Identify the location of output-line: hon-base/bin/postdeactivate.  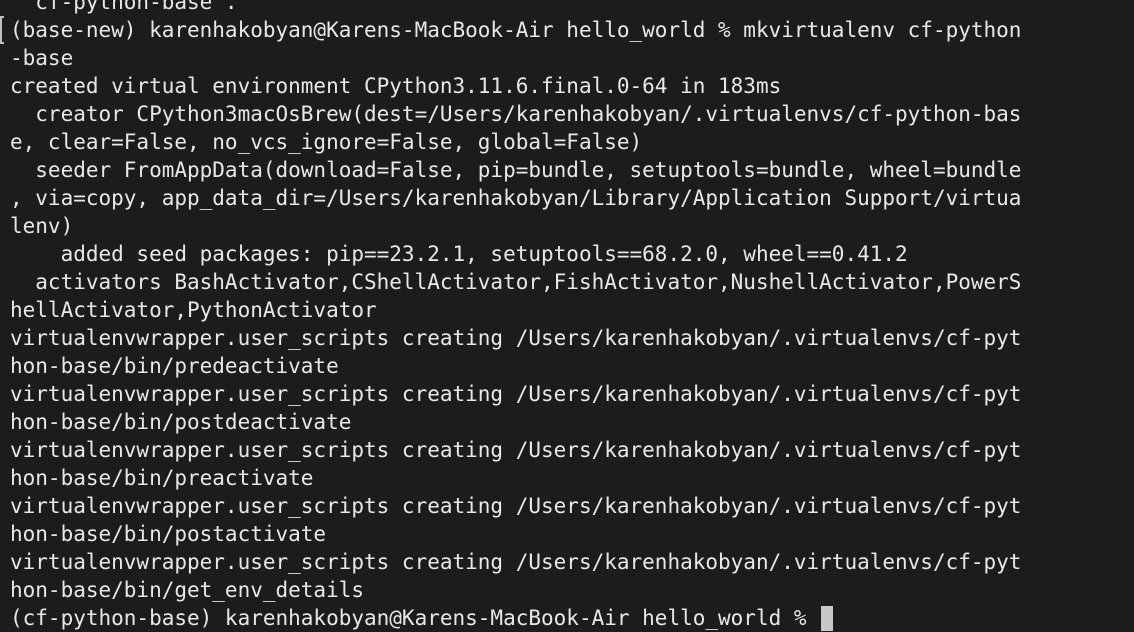
(181, 422).